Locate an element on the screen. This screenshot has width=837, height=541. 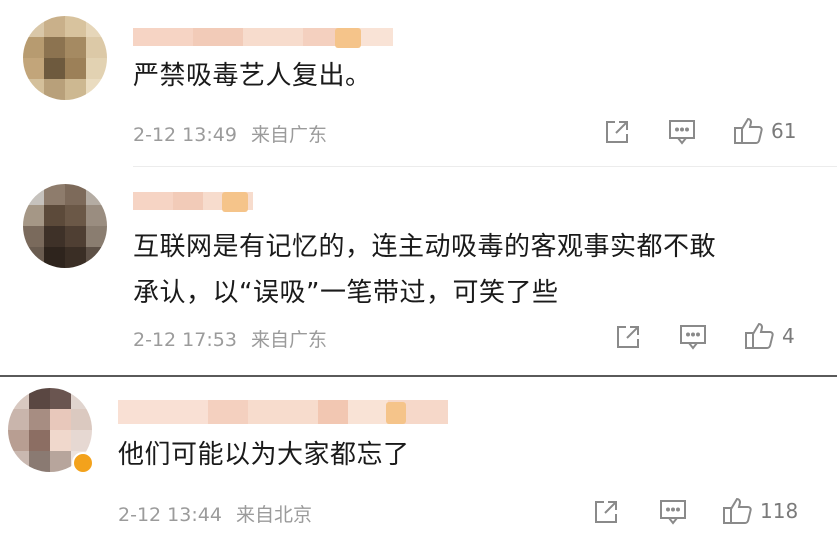
divider is located at coordinates (485, 166).